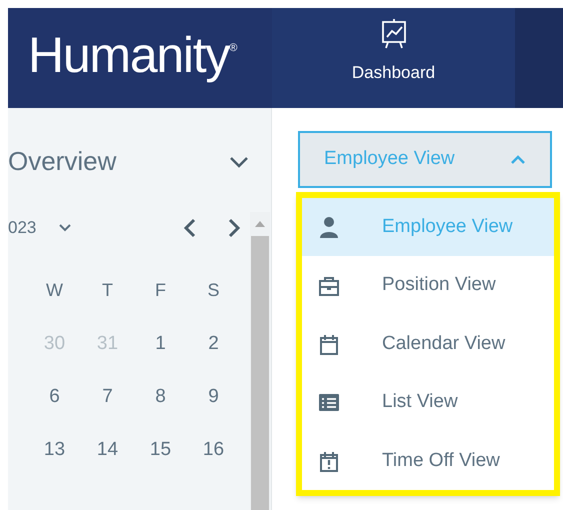 The height and width of the screenshot is (510, 563). Describe the element at coordinates (107, 450) in the screenshot. I see `calendar-day: 14` at that location.